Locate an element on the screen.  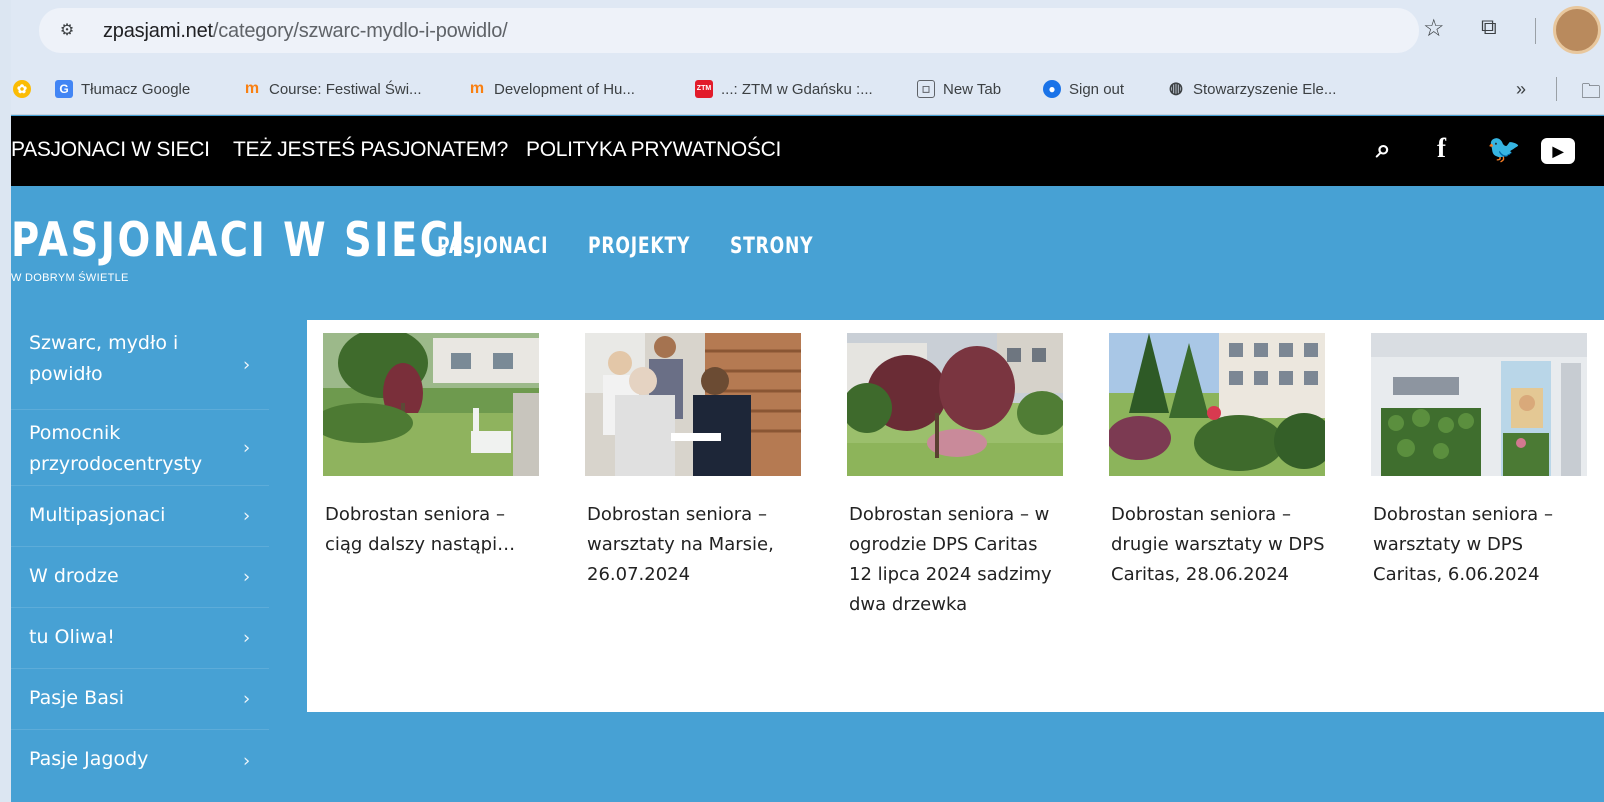
new-tab-icon: ◻ is located at coordinates (926, 89).